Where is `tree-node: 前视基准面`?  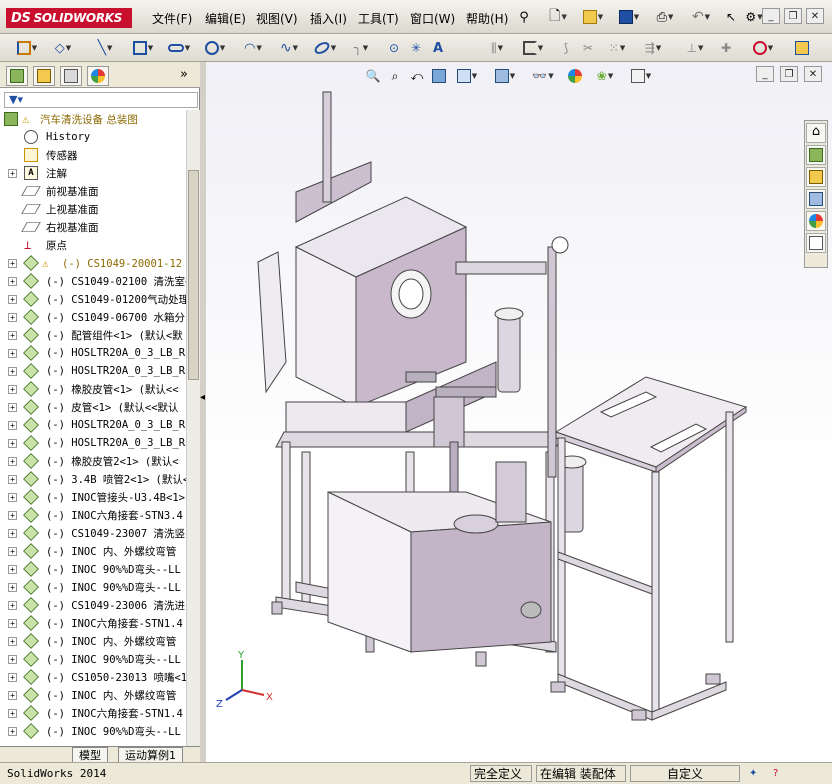
tree-node: 前视基准面 is located at coordinates (93, 191).